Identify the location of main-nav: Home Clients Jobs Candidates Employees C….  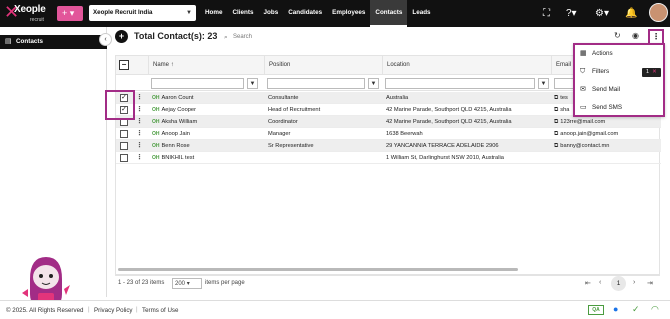
(318, 13).